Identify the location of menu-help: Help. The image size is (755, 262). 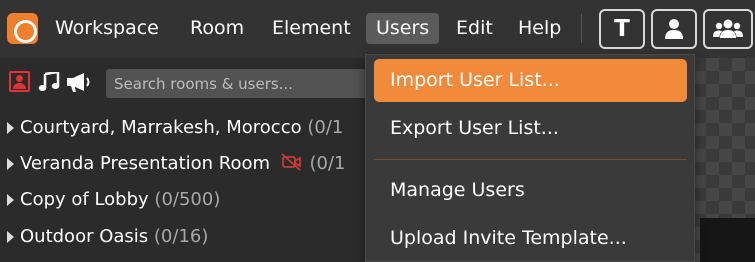
(539, 28).